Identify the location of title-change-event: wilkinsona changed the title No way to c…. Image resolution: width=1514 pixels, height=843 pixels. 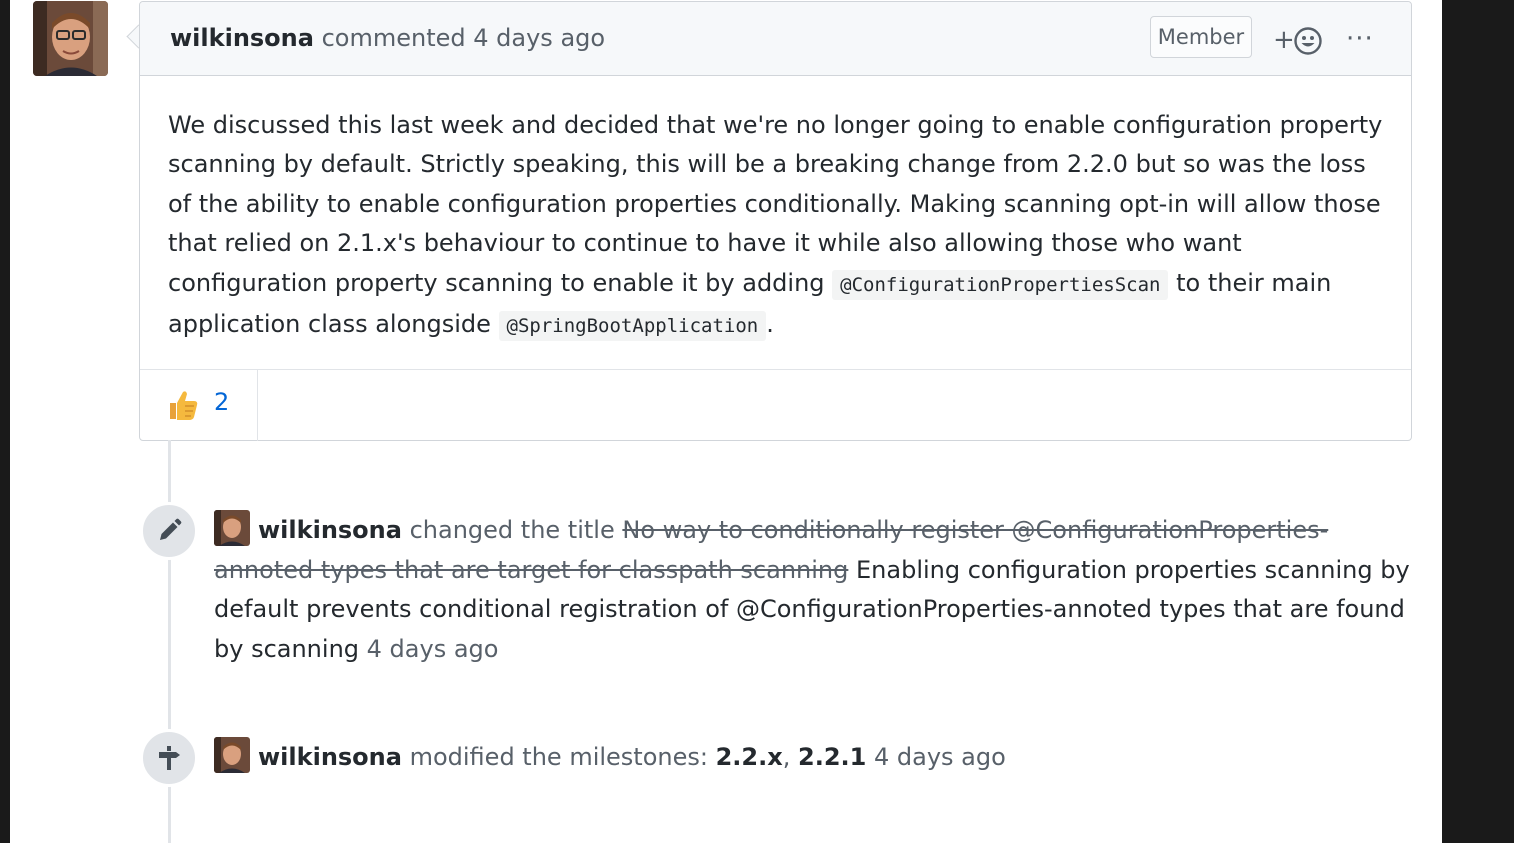
(814, 589).